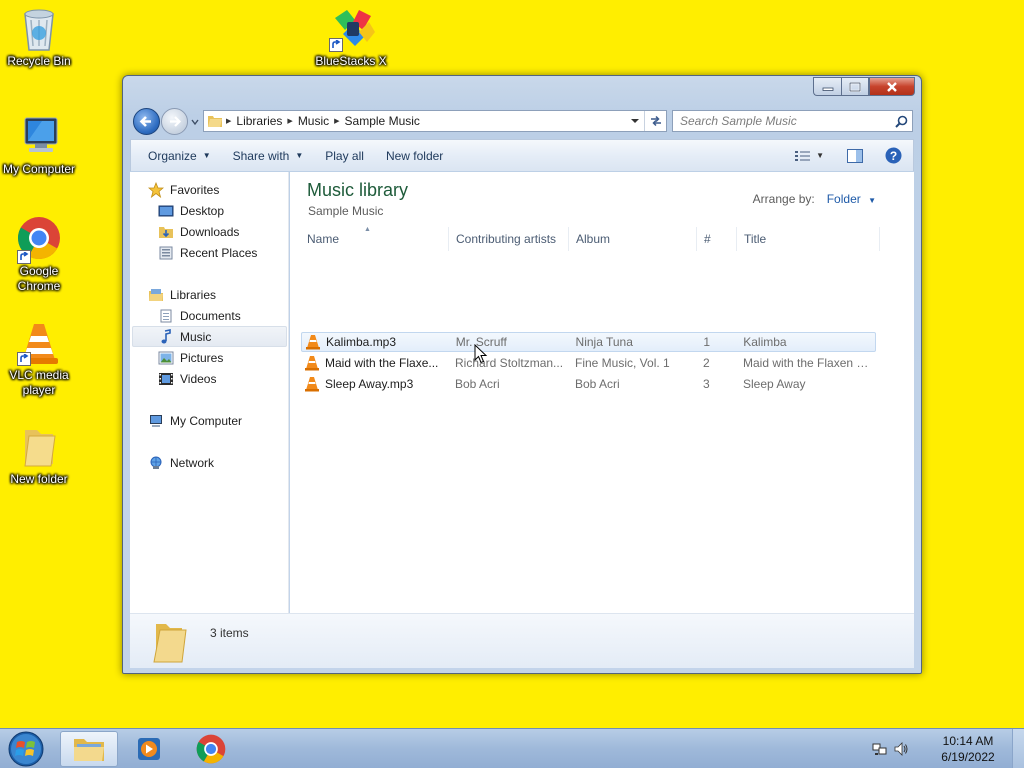 Image resolution: width=1024 pixels, height=768 pixels. I want to click on column-header-title: Title, so click(808, 239).